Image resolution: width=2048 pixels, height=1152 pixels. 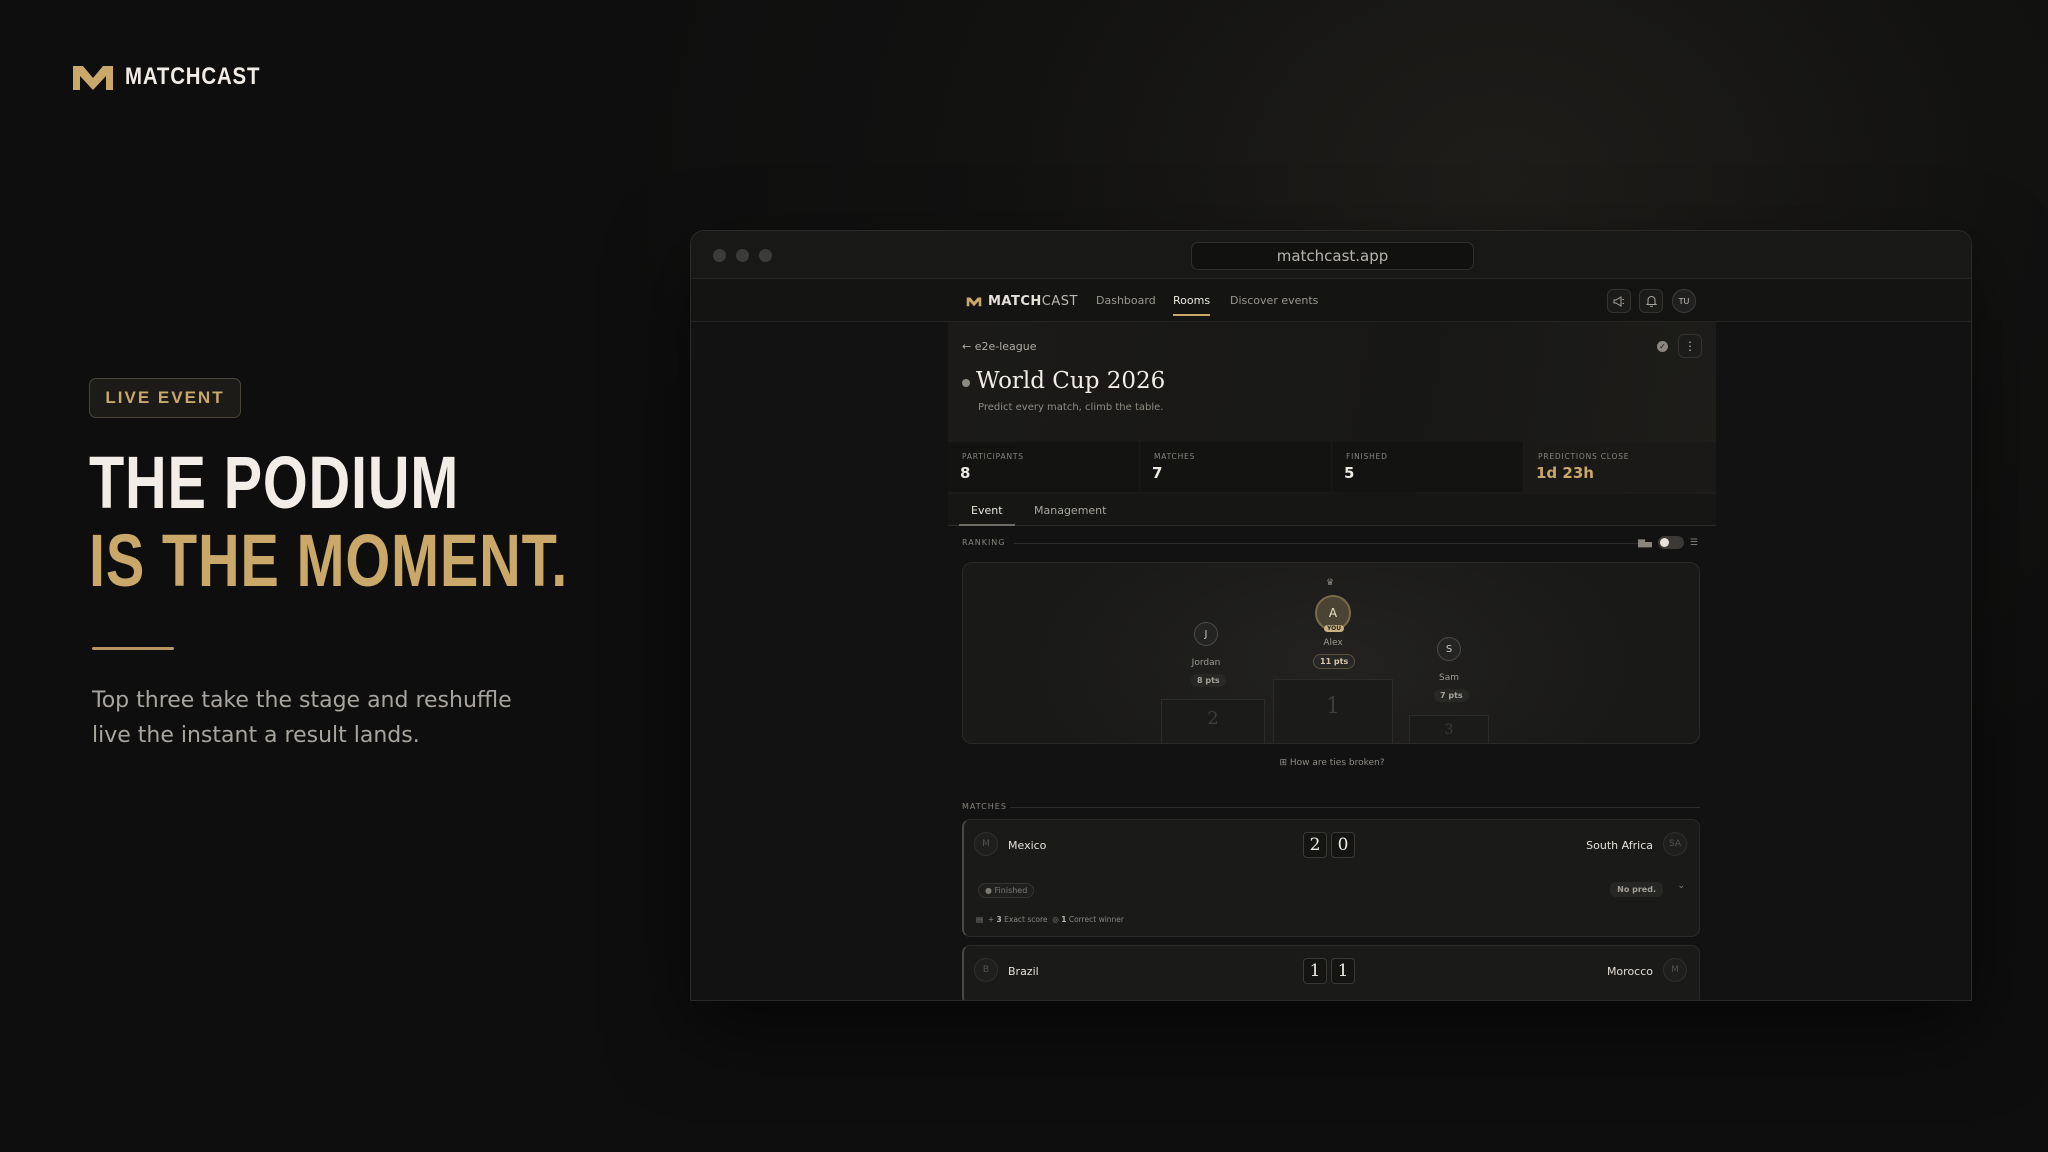 I want to click on browser-chrome: matchcast.app, so click(x=1331, y=255).